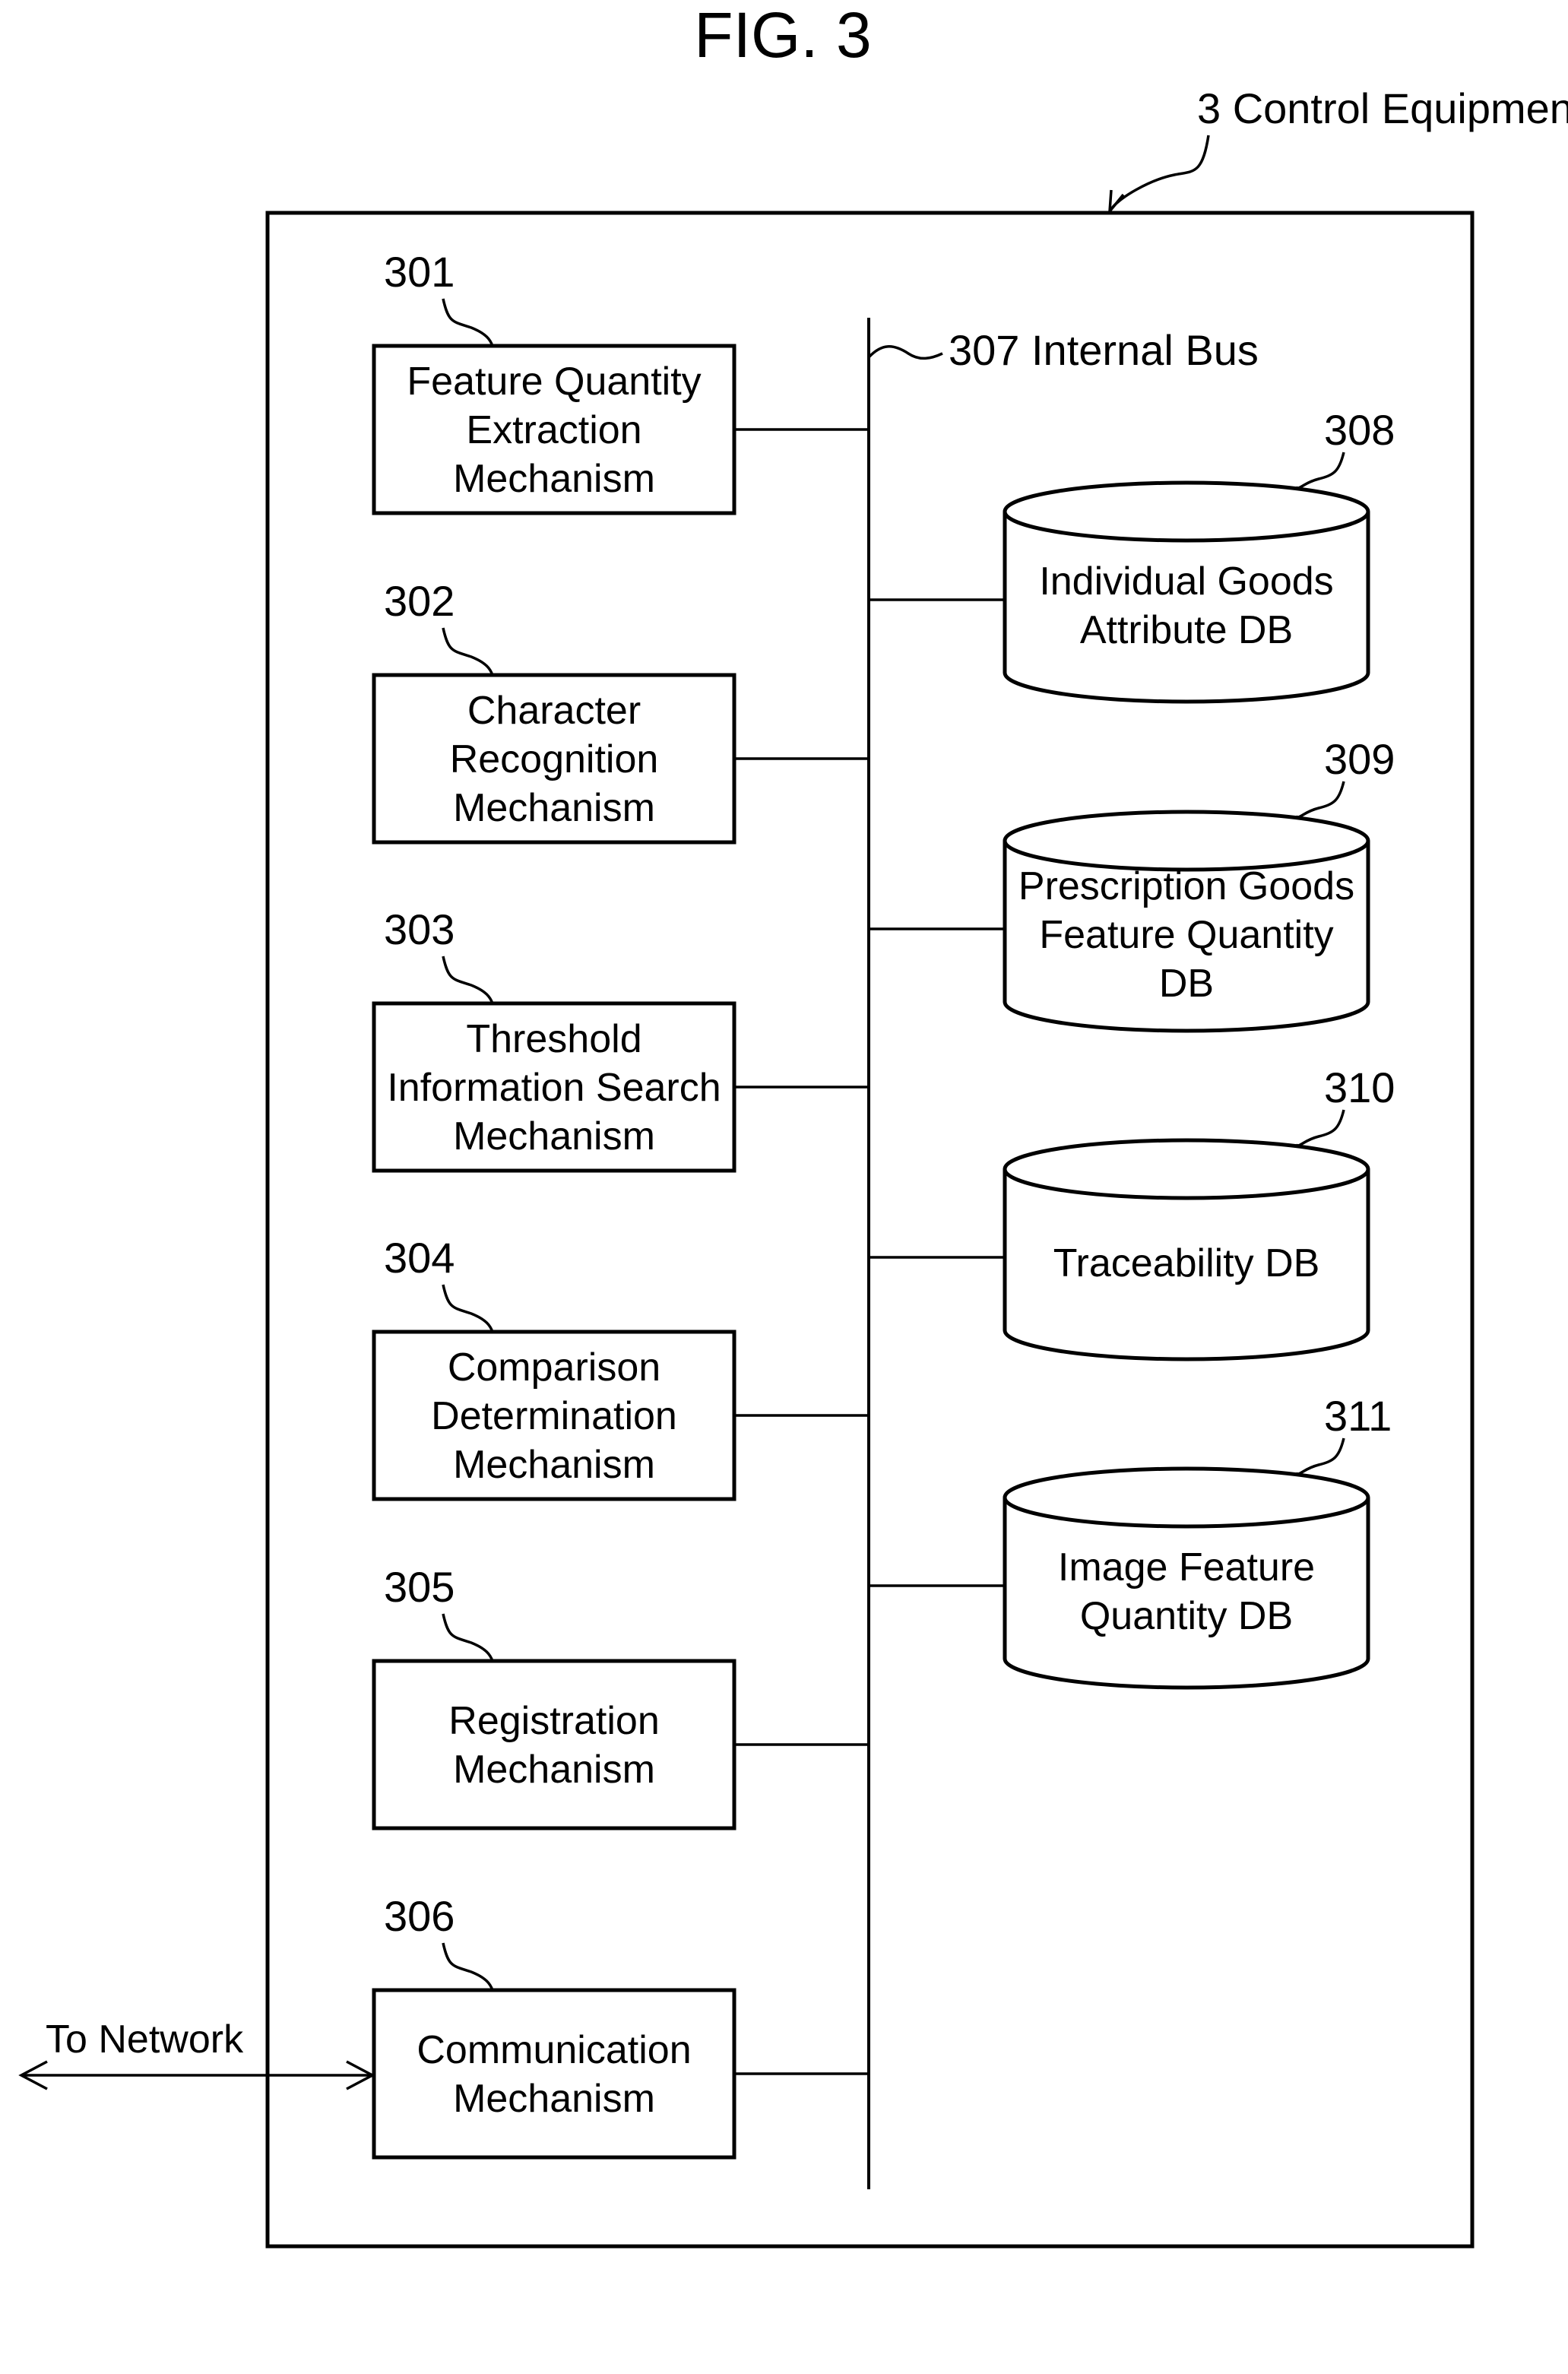 This screenshot has width=1568, height=2374. What do you see at coordinates (1186, 1616) in the screenshot?
I see `database-label-line: Quantity DB` at bounding box center [1186, 1616].